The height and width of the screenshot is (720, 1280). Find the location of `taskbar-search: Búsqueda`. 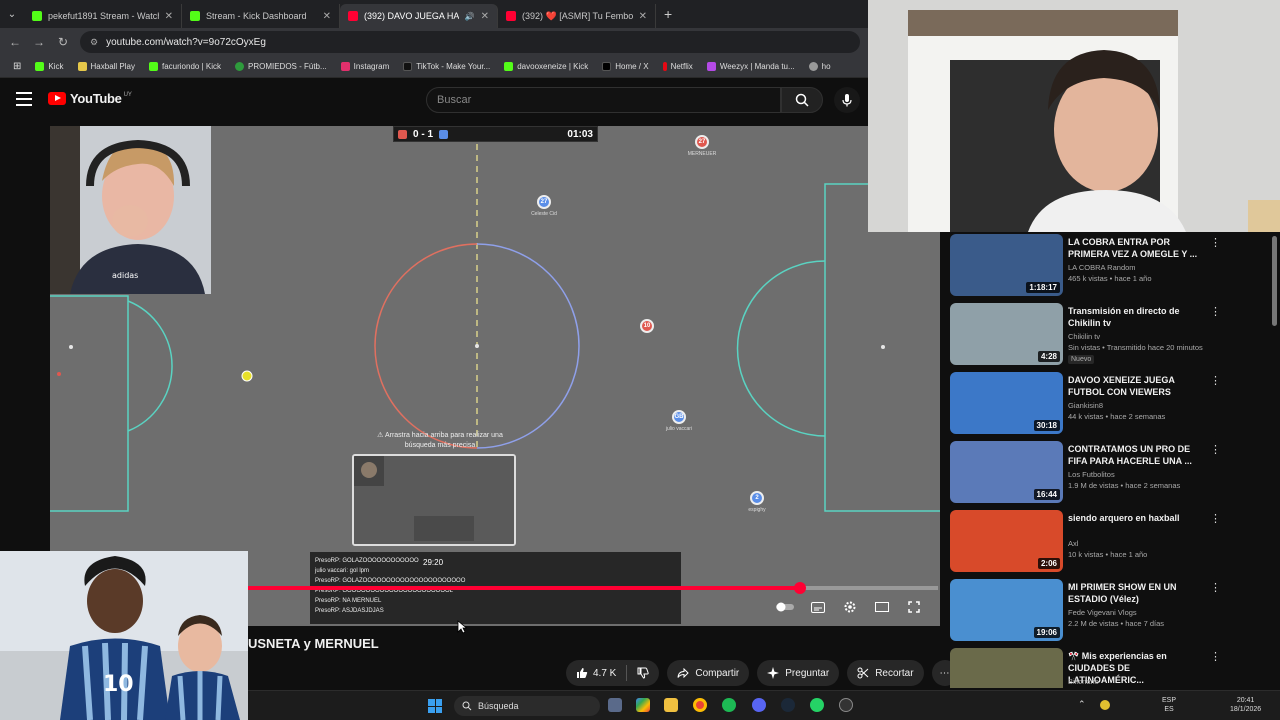

taskbar-search: Búsqueda is located at coordinates (527, 706).